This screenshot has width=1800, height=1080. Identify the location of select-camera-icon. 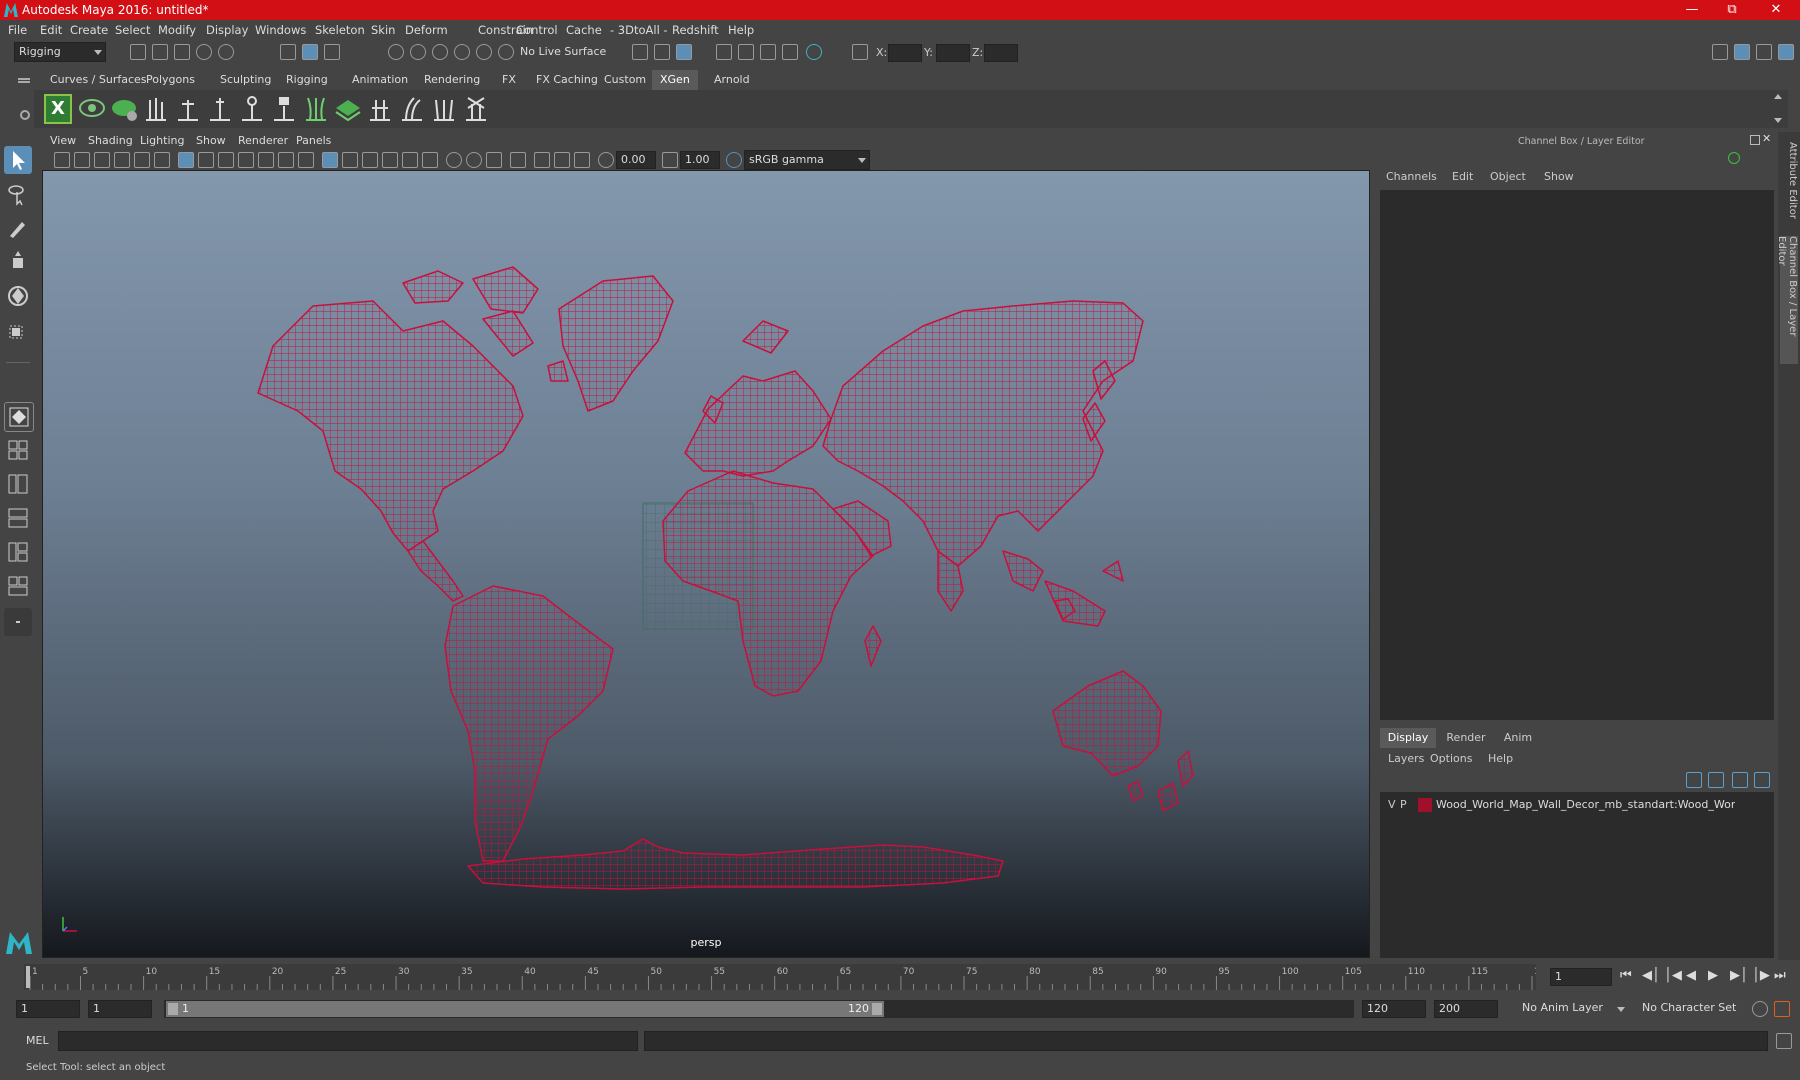
(62, 160).